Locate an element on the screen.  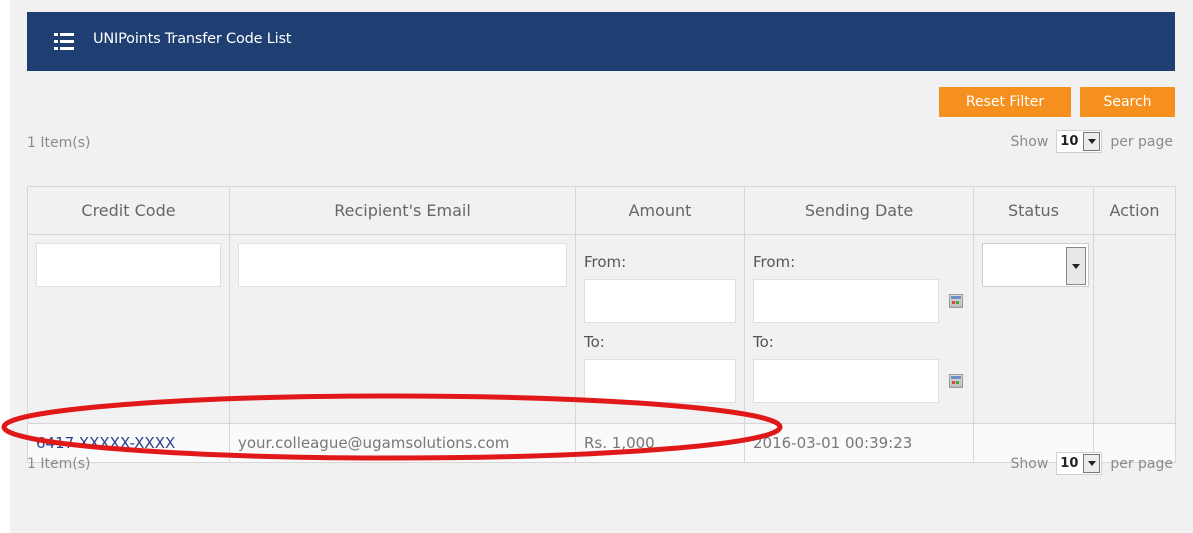
amount-cell: Rs. 1,000 is located at coordinates (660, 443).